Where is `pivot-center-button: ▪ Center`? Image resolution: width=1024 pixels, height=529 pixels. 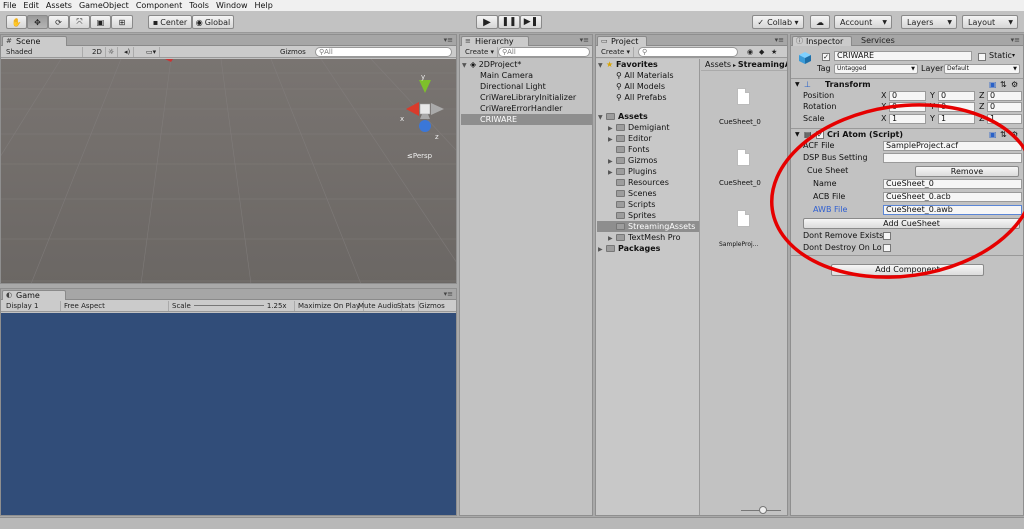 pivot-center-button: ▪ Center is located at coordinates (170, 22).